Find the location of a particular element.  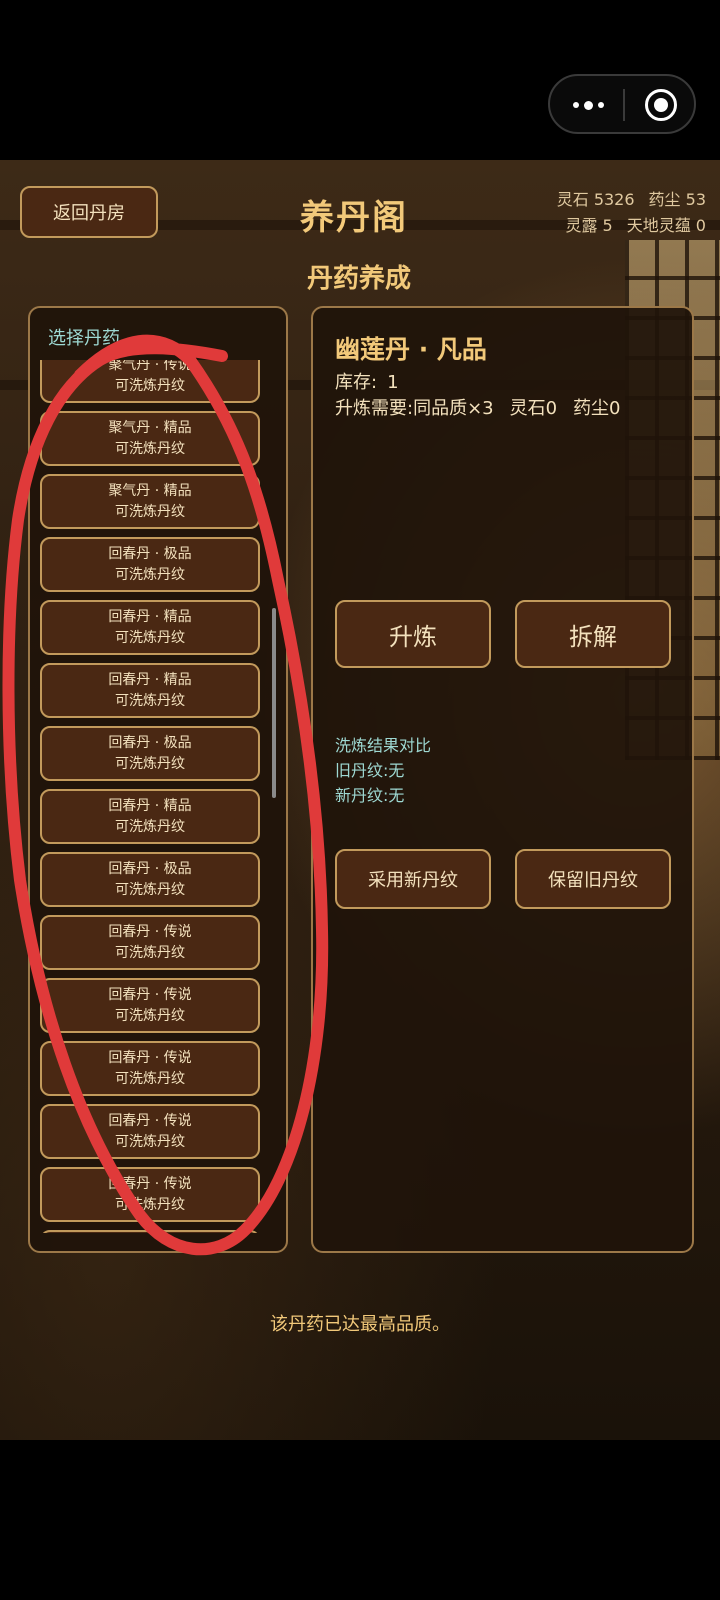

back-to-pill-room-button: 返回丹房 is located at coordinates (89, 212).